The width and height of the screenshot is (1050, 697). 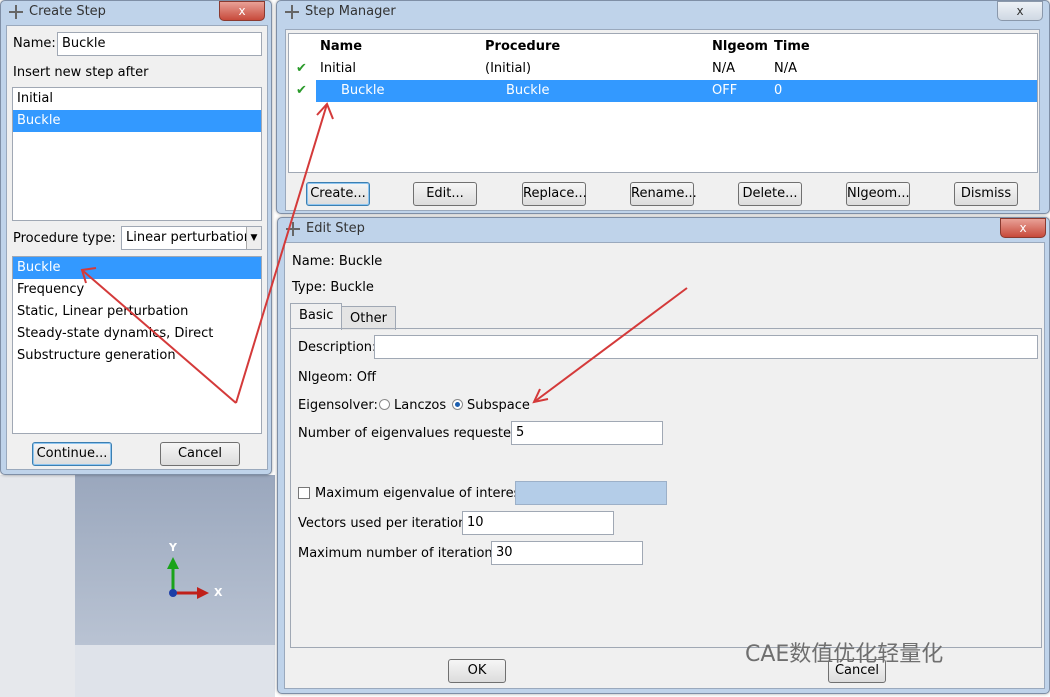 I want to click on radio-subspace, so click(x=457, y=404).